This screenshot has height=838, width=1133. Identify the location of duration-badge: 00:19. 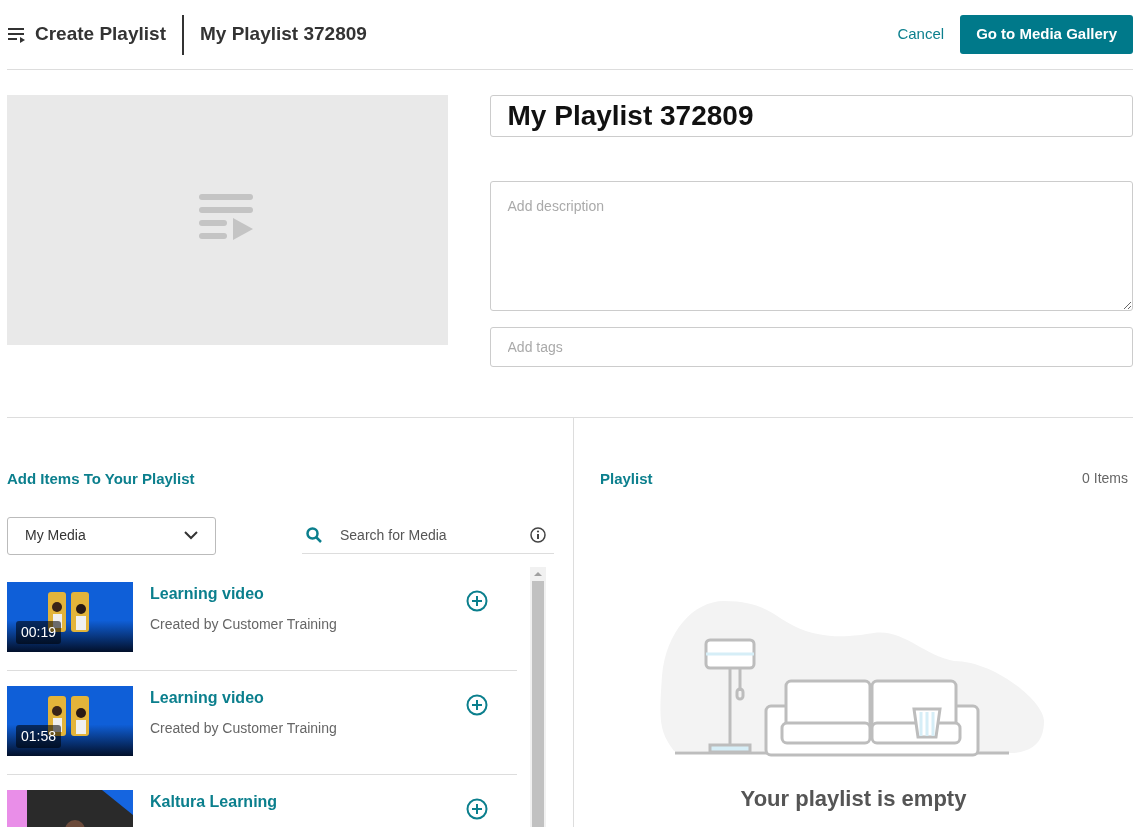
(39, 632).